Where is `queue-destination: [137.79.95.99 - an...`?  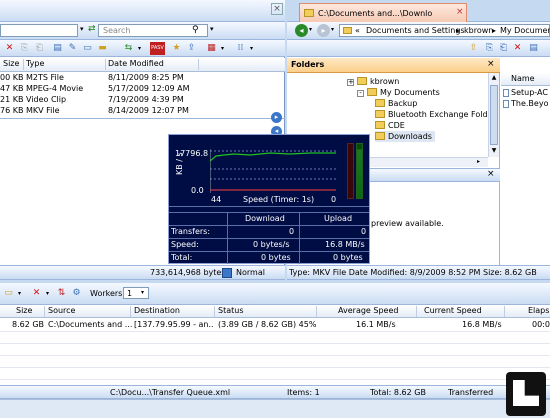
queue-destination: [137.79.95.99 - an... is located at coordinates (174, 324).